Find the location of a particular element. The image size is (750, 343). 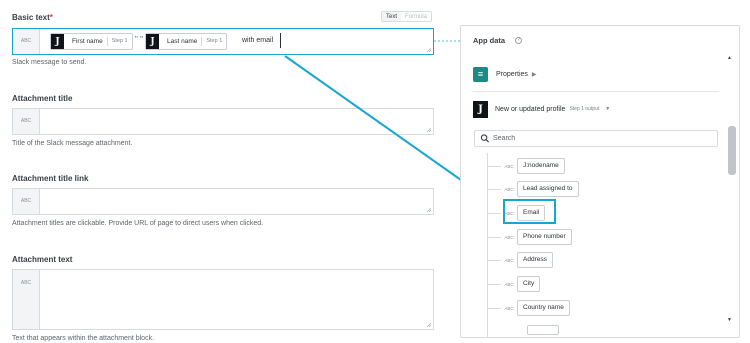

attachment-title-link-input: ABC is located at coordinates (223, 201).